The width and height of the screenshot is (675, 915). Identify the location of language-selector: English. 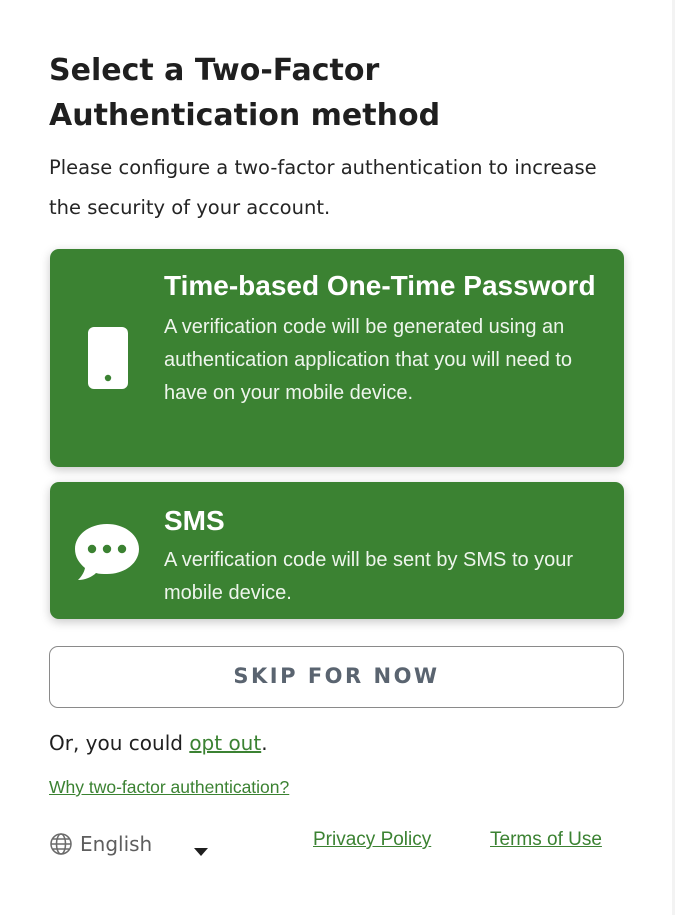
(134, 844).